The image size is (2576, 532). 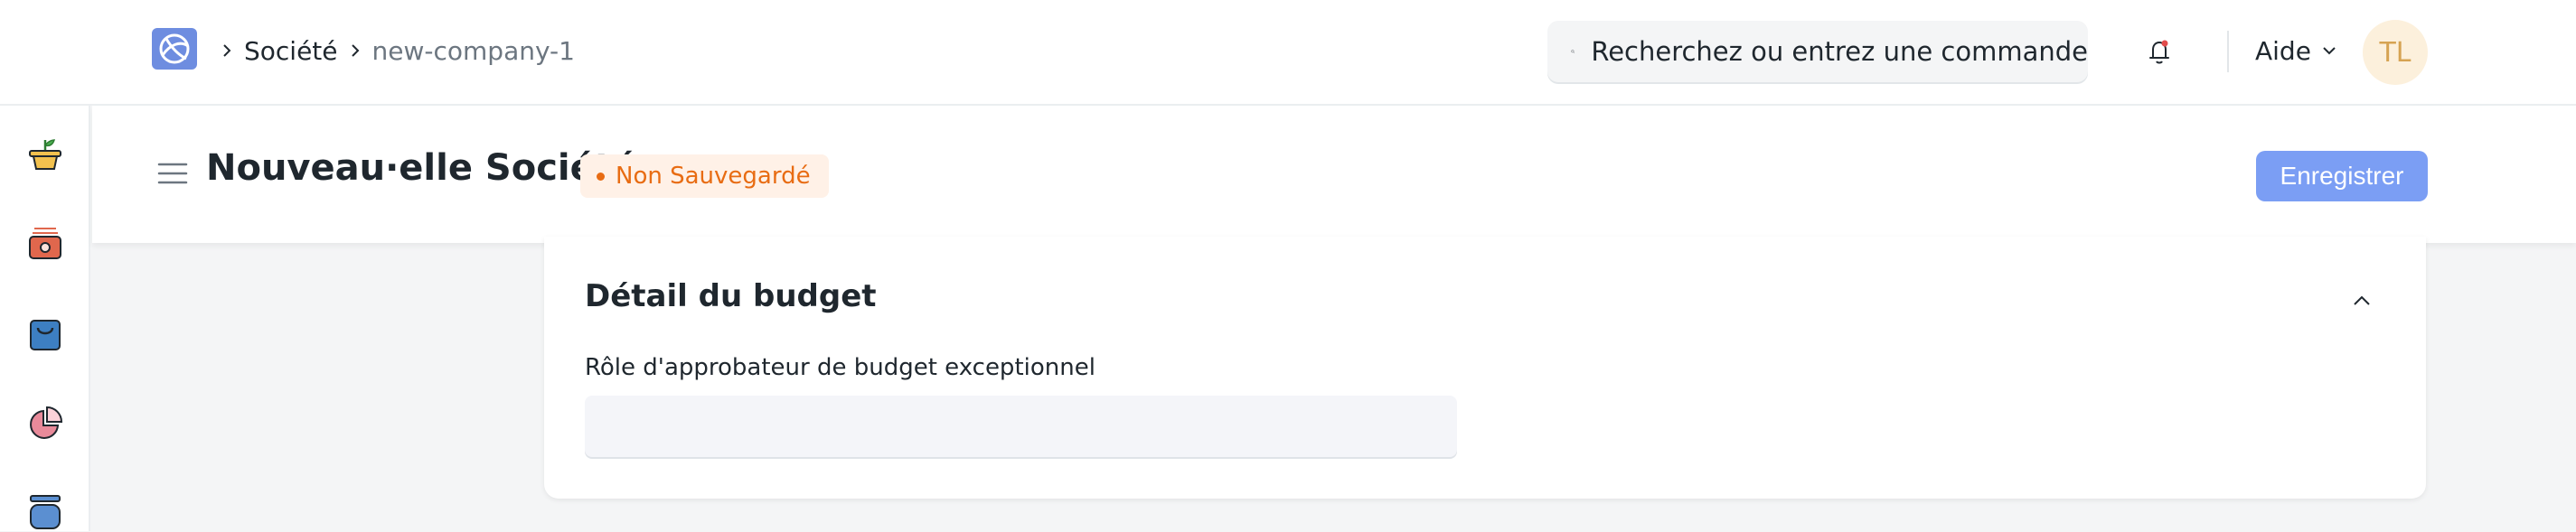 I want to click on breadcrumb: Société new-company-1, so click(x=397, y=51).